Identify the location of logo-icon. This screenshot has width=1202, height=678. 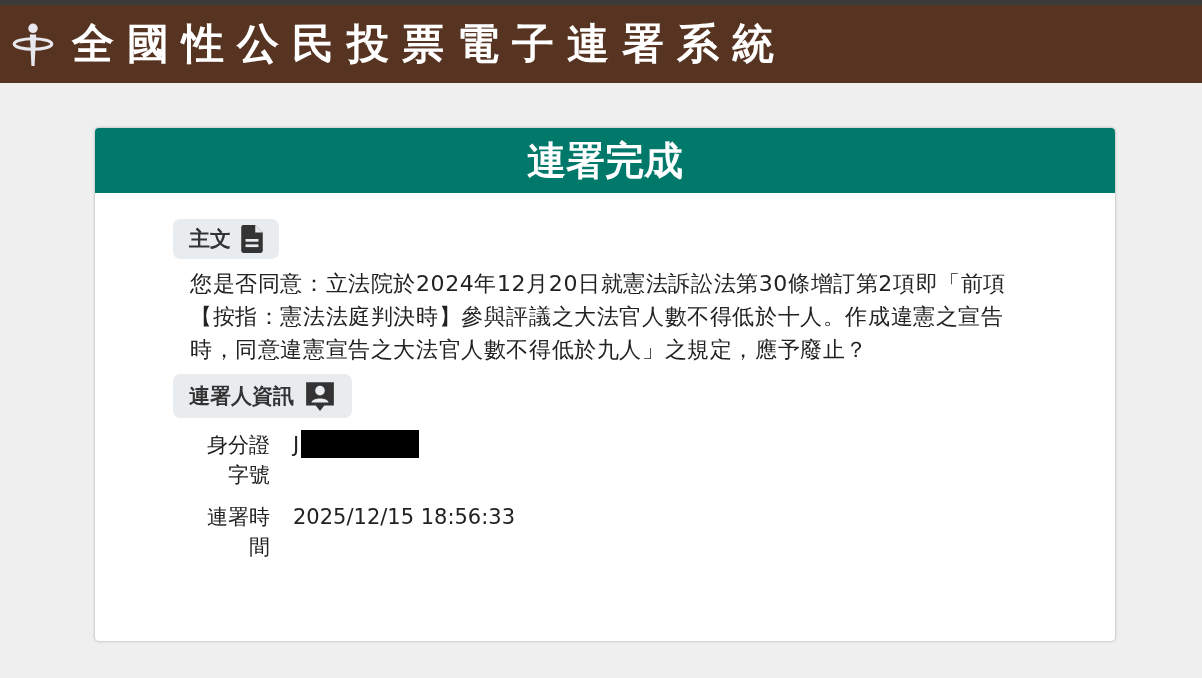
(33, 44).